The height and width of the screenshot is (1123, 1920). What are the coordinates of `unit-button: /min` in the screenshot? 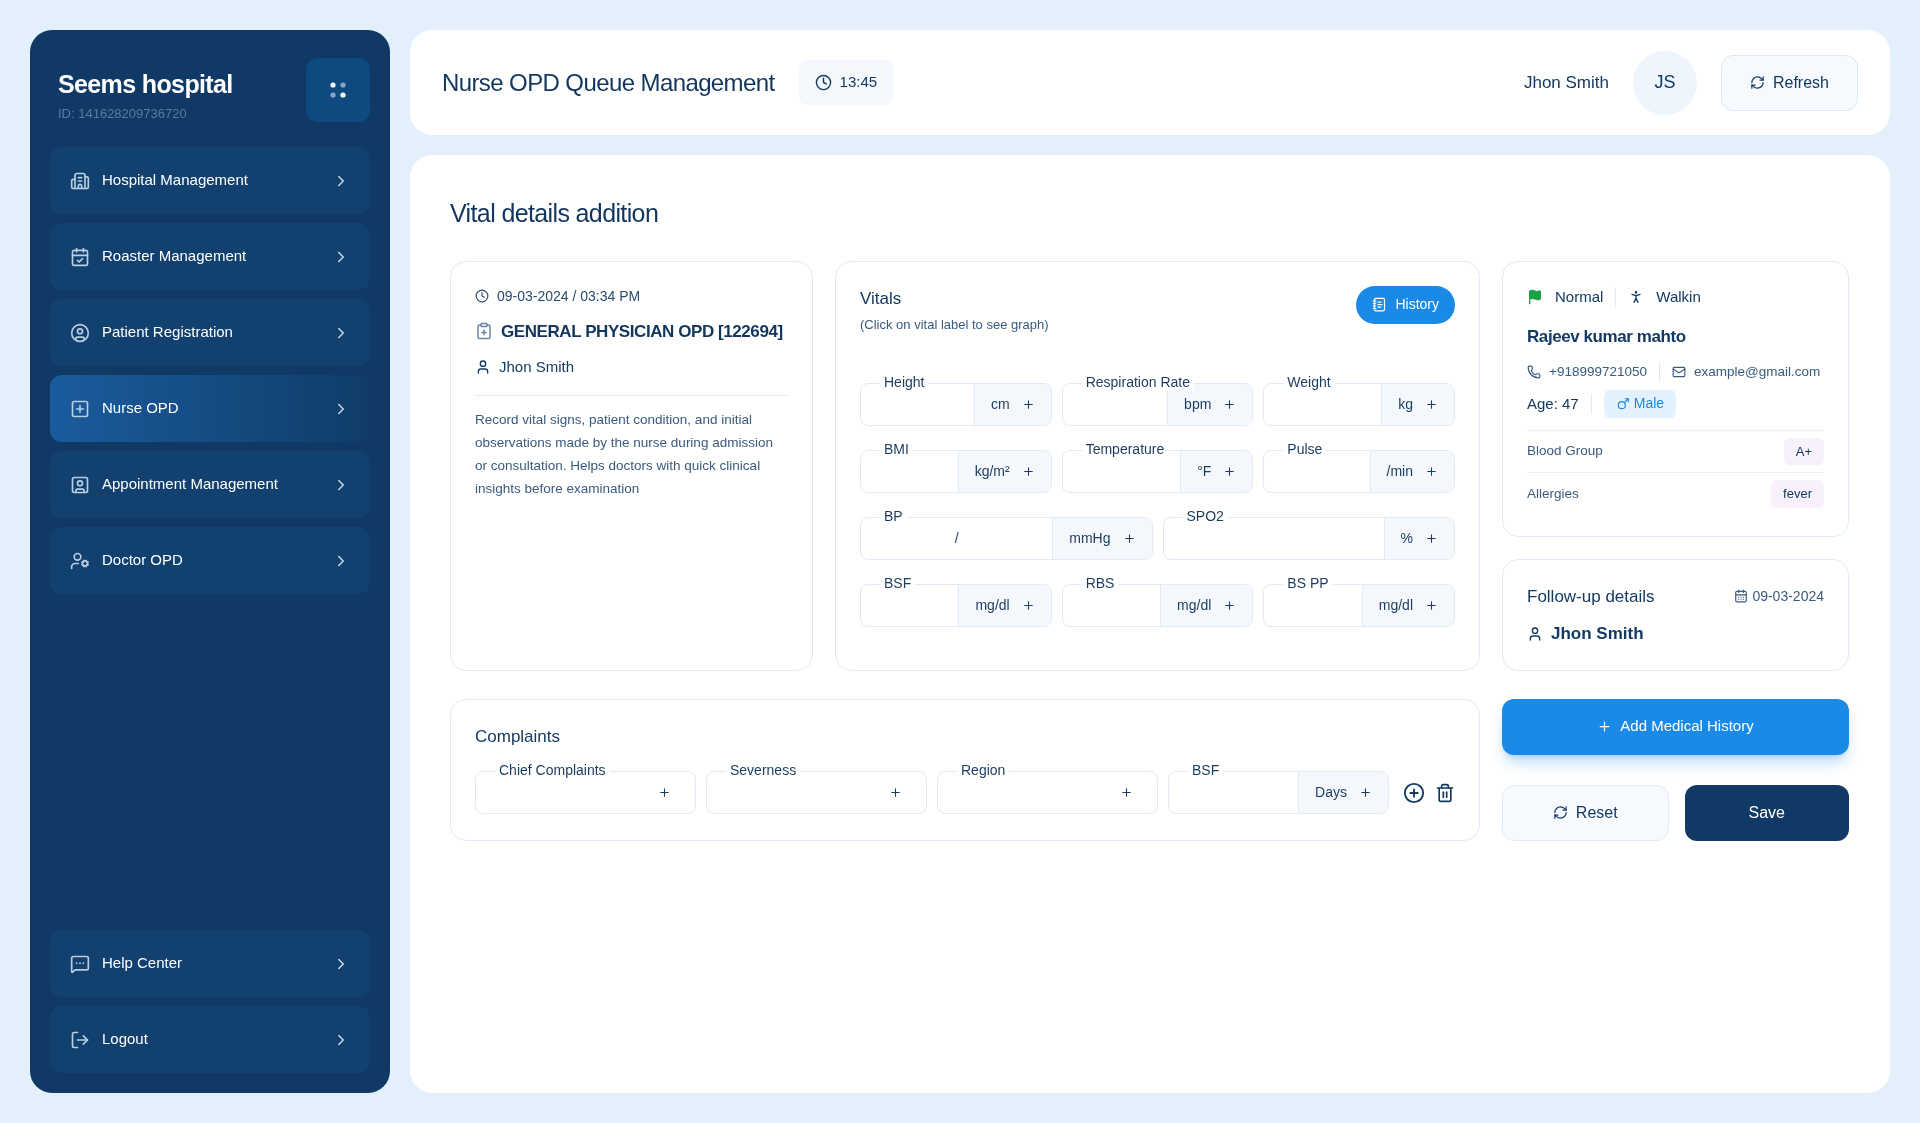 It's located at (1411, 471).